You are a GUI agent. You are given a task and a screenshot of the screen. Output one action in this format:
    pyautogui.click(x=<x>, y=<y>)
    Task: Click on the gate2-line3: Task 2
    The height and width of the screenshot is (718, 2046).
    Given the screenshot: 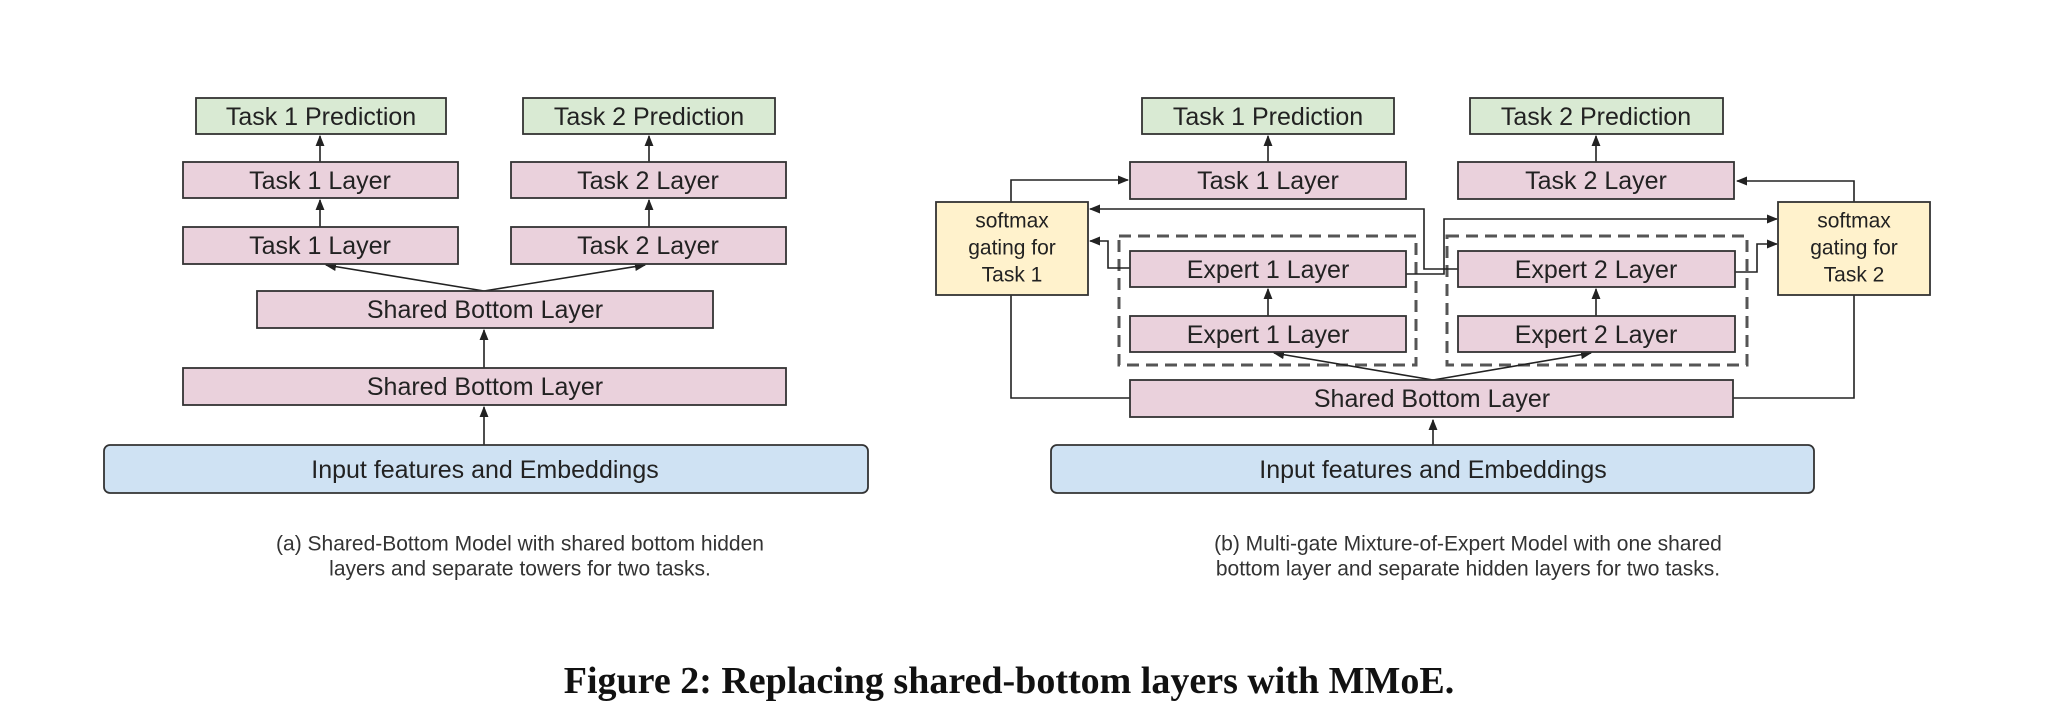 What is the action you would take?
    pyautogui.click(x=1854, y=275)
    